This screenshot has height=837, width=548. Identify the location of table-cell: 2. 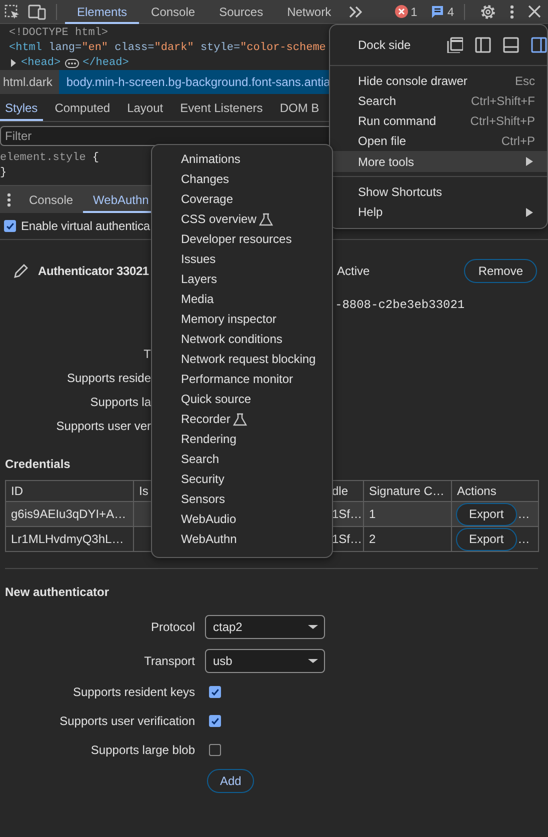
(372, 539).